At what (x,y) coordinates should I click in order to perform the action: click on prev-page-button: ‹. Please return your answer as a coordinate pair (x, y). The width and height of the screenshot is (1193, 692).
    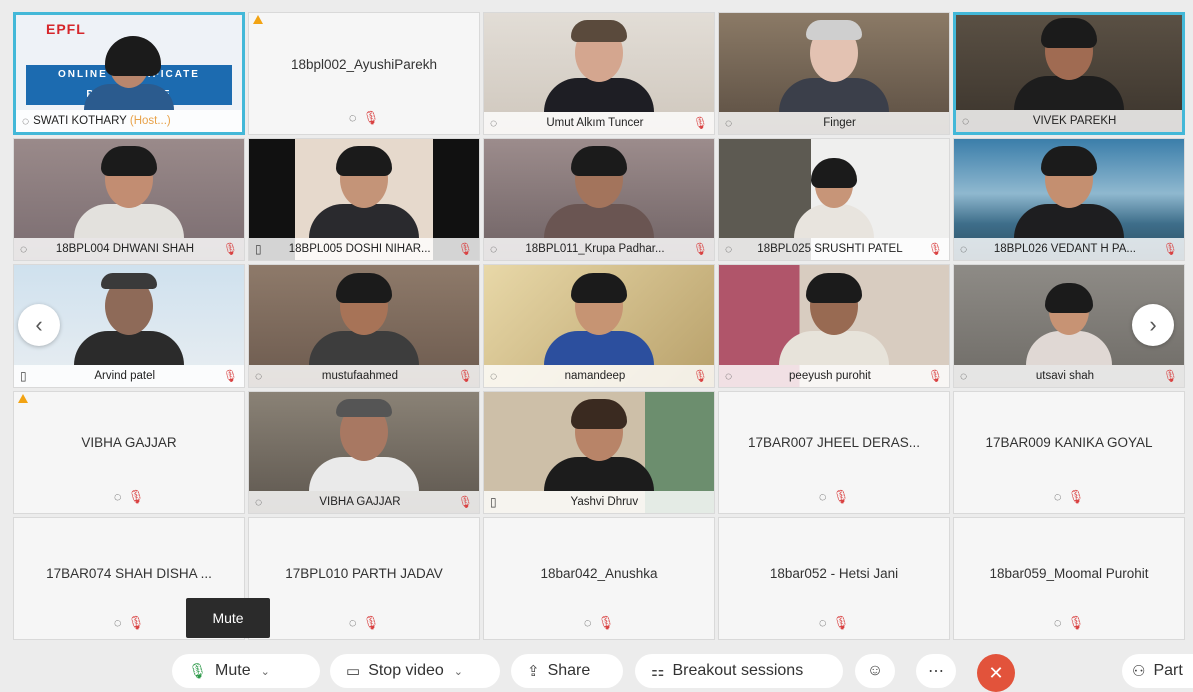
    Looking at the image, I should click on (39, 325).